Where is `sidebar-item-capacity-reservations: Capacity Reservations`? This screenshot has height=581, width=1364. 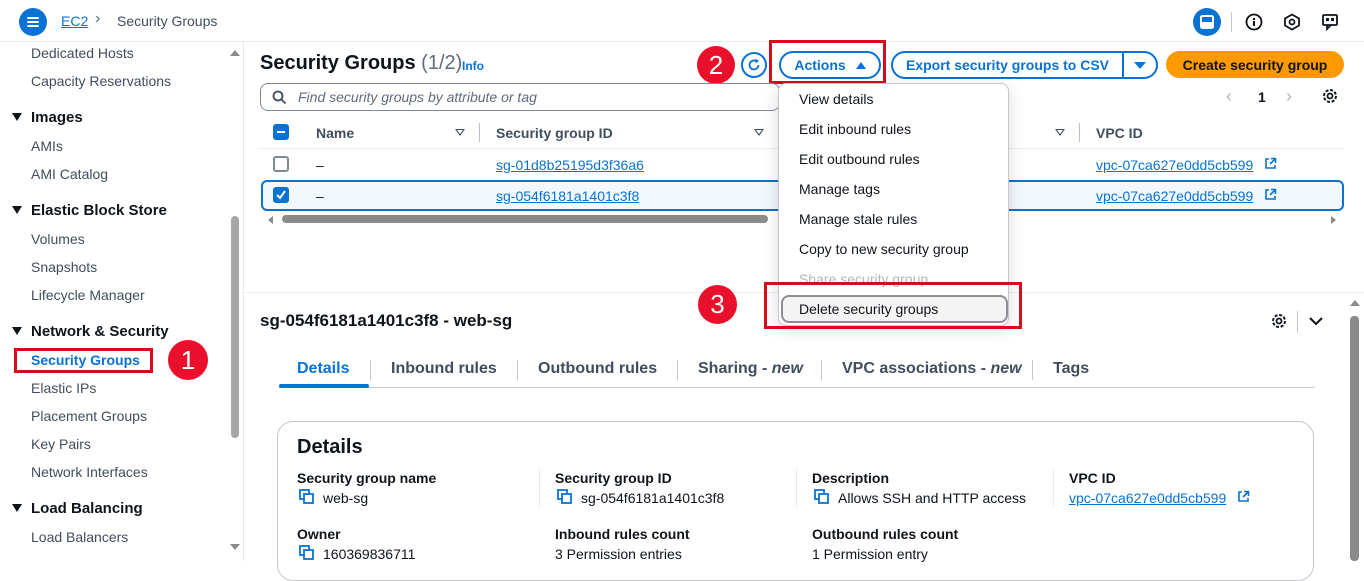 sidebar-item-capacity-reservations: Capacity Reservations is located at coordinates (101, 81).